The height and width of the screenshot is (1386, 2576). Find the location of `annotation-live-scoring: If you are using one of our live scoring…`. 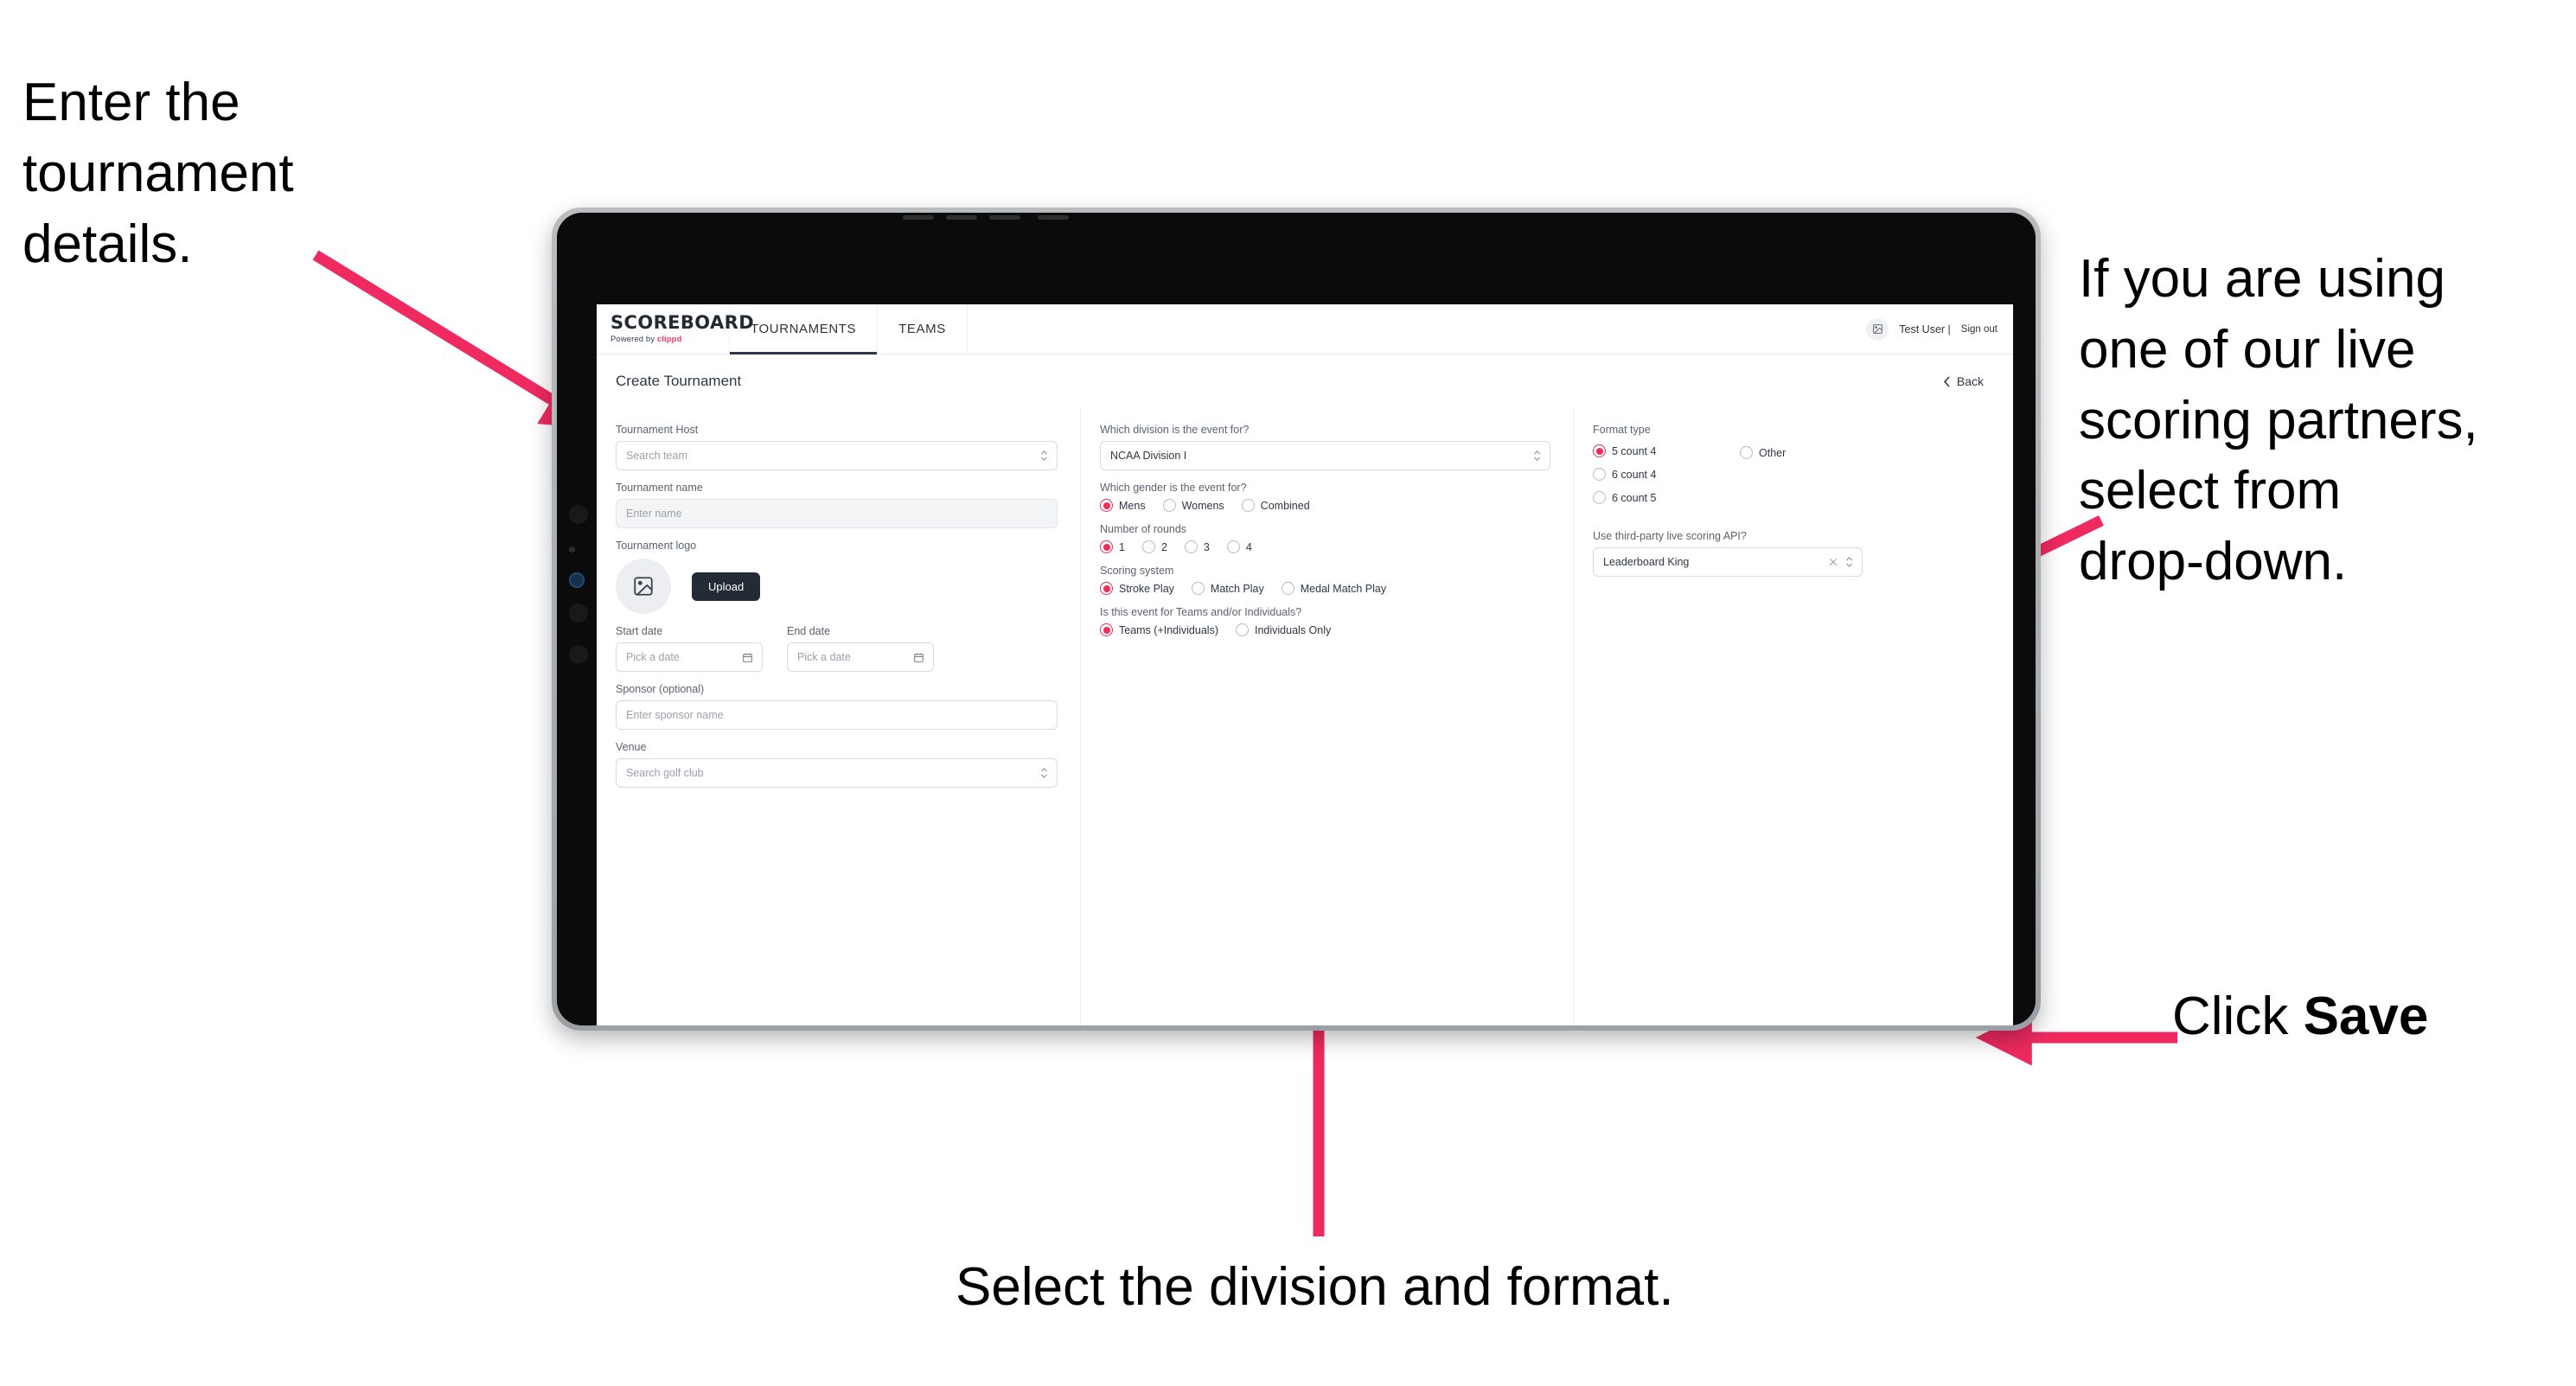

annotation-live-scoring: If you are using one of our live scoring… is located at coordinates (2278, 420).